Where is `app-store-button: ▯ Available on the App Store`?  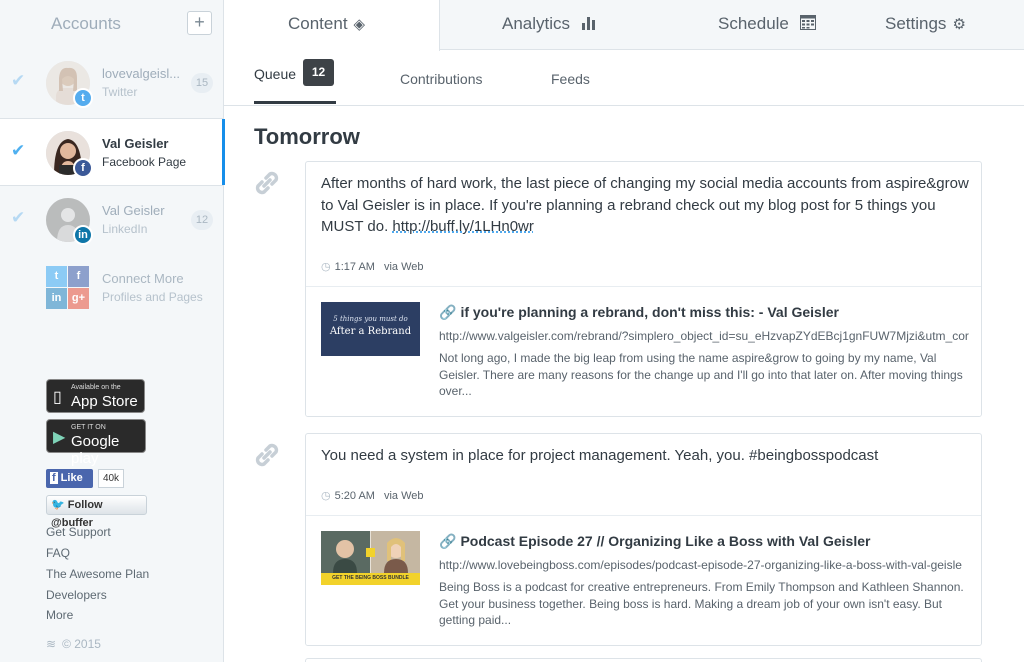
app-store-button: ▯ Available on the App Store is located at coordinates (95, 396).